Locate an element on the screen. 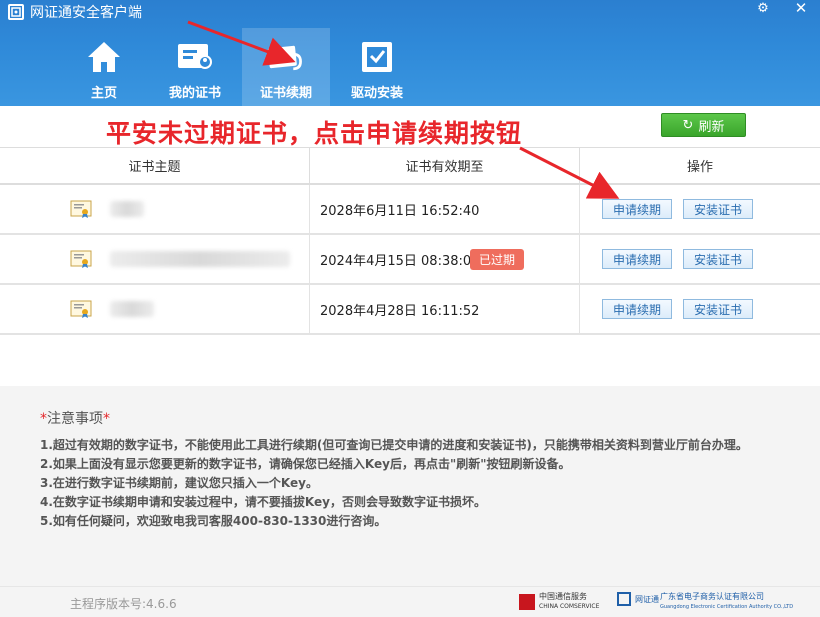 Image resolution: width=820 pixels, height=617 pixels. cert-expiry-cell: 2024年4月15日 08:38:08 已过期 is located at coordinates (445, 259).